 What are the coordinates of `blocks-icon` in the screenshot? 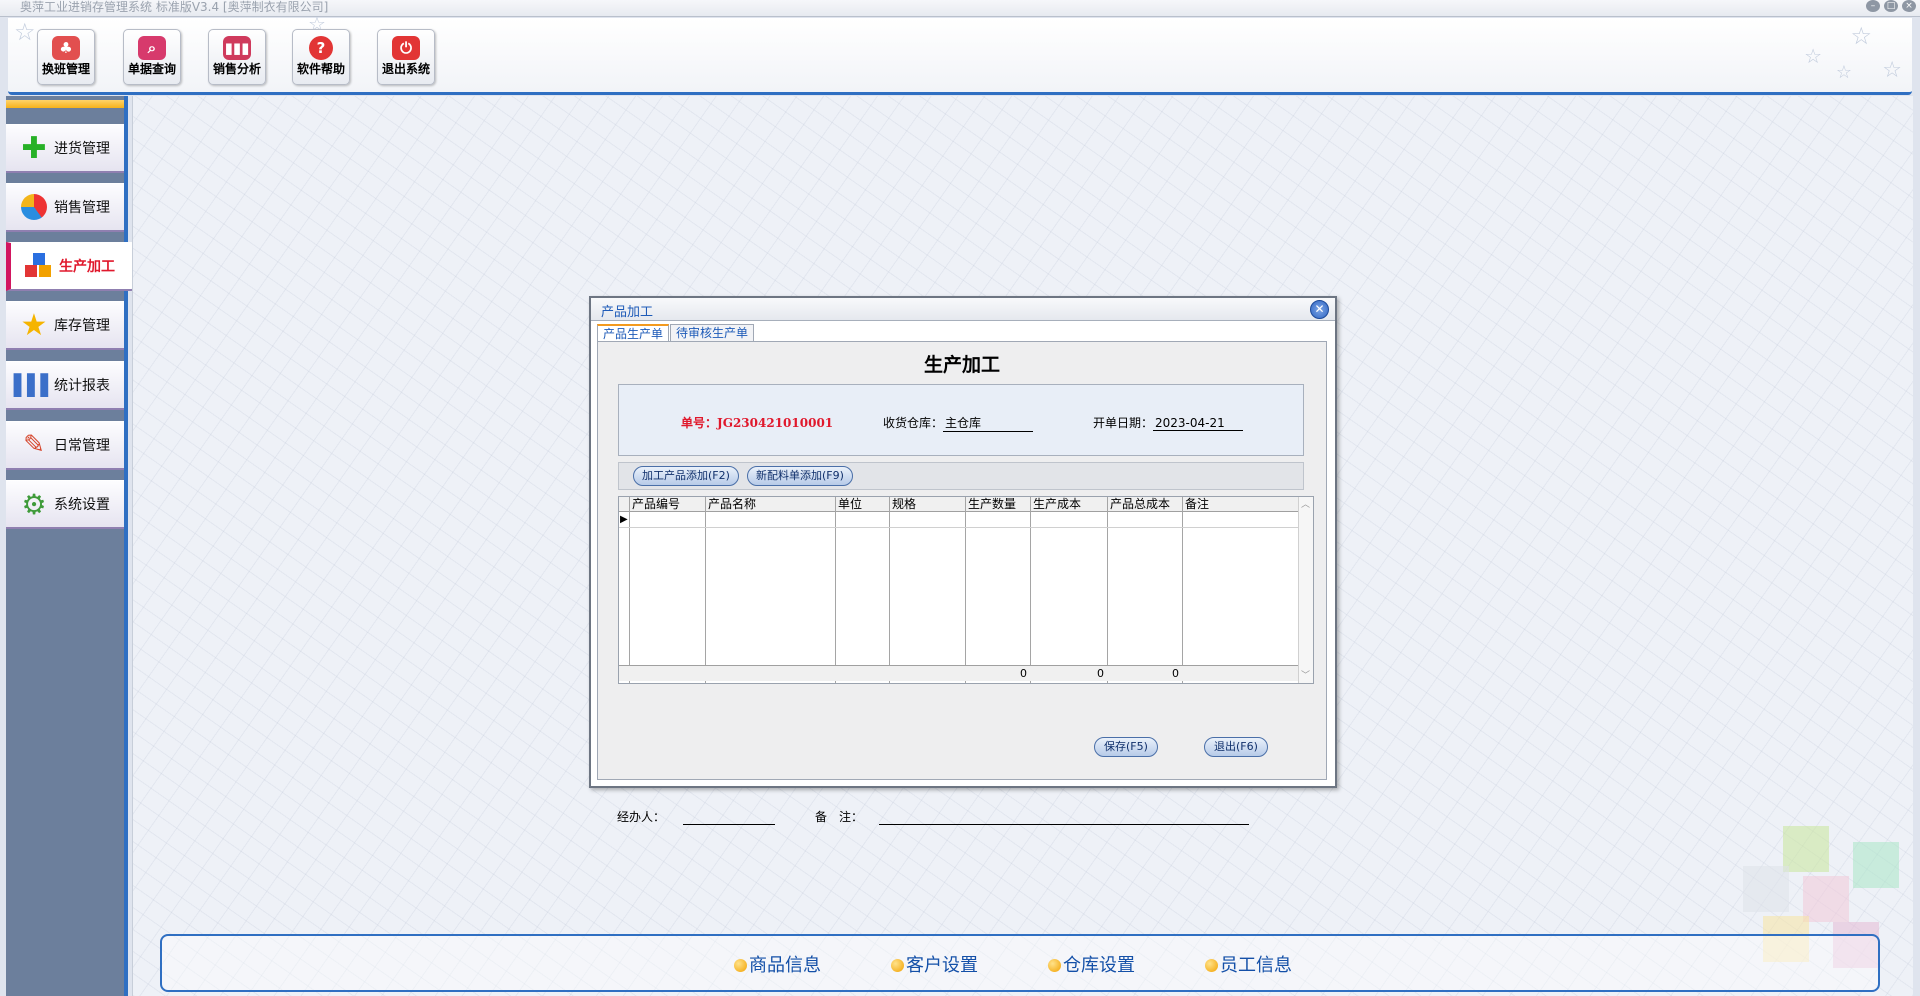 It's located at (39, 266).